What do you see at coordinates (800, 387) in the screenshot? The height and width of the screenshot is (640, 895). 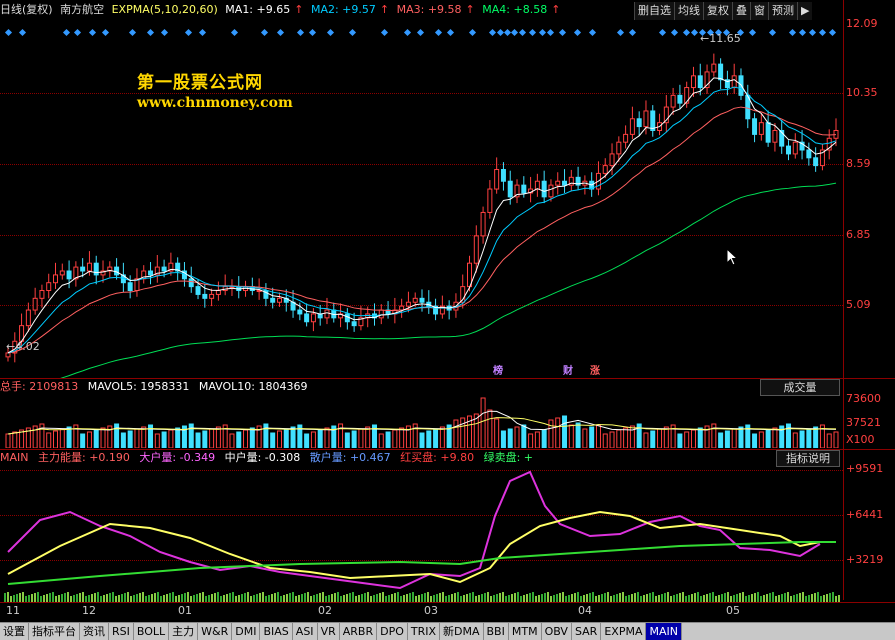 I see `volume-dropdown: 成交量` at bounding box center [800, 387].